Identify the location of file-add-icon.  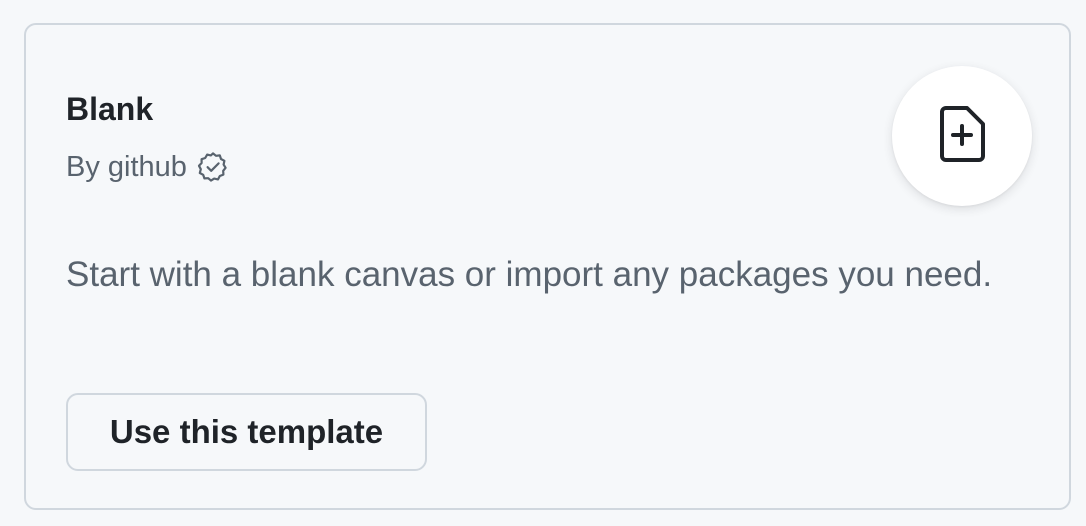
(962, 136).